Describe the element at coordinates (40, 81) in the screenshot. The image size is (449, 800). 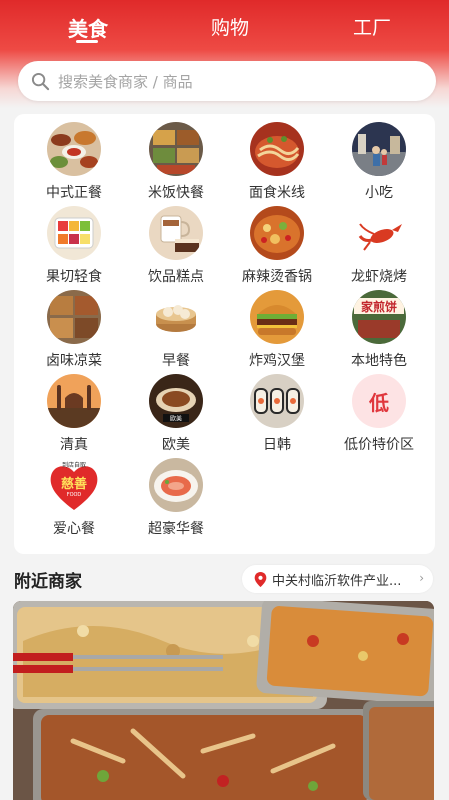
I see `search-icon` at that location.